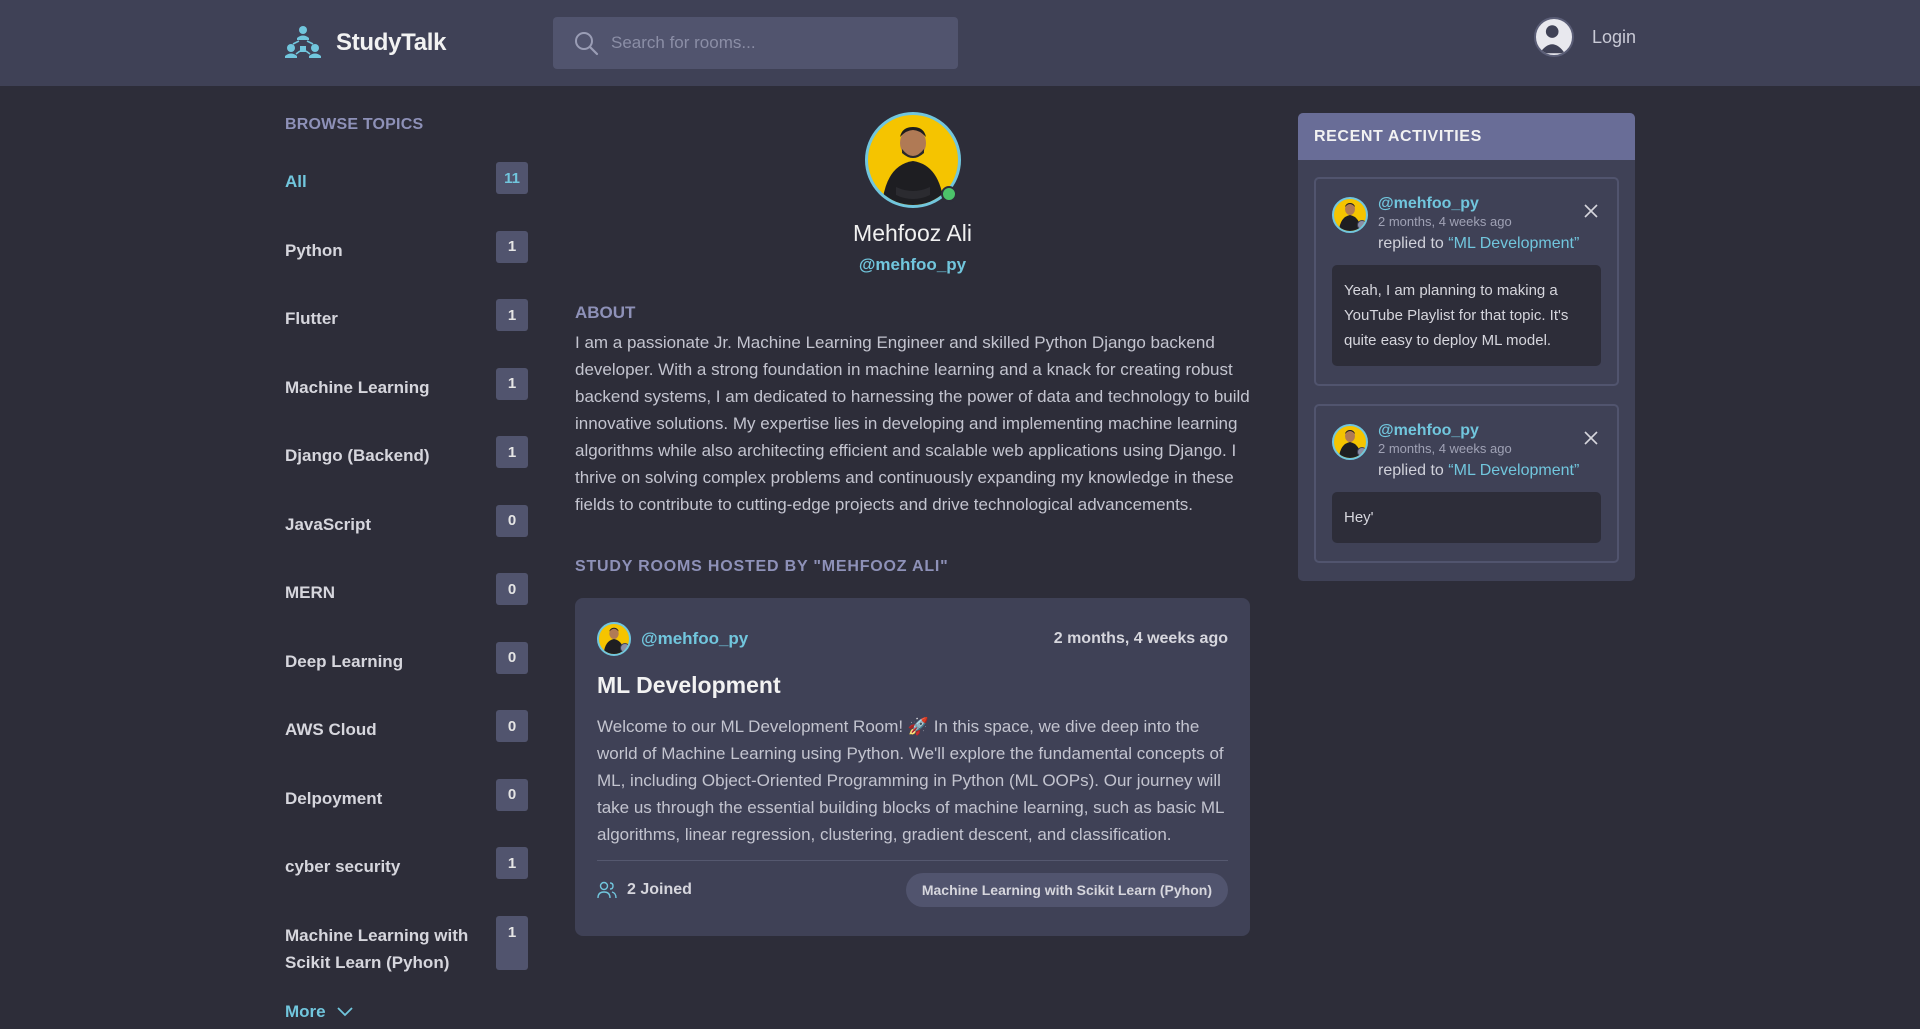 The width and height of the screenshot is (1920, 1029). I want to click on topic-label: JavaScript, so click(385, 524).